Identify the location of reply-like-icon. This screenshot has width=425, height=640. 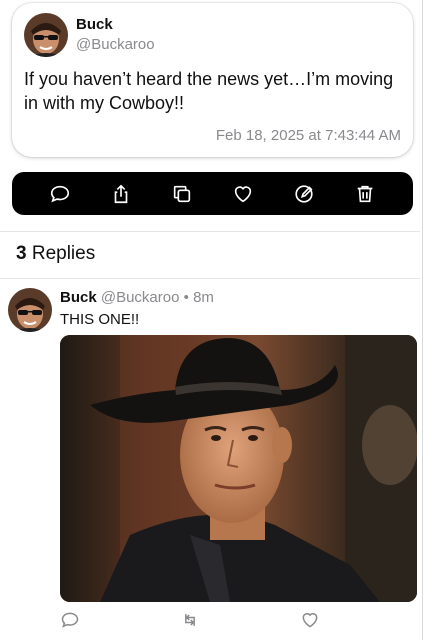
(311, 621).